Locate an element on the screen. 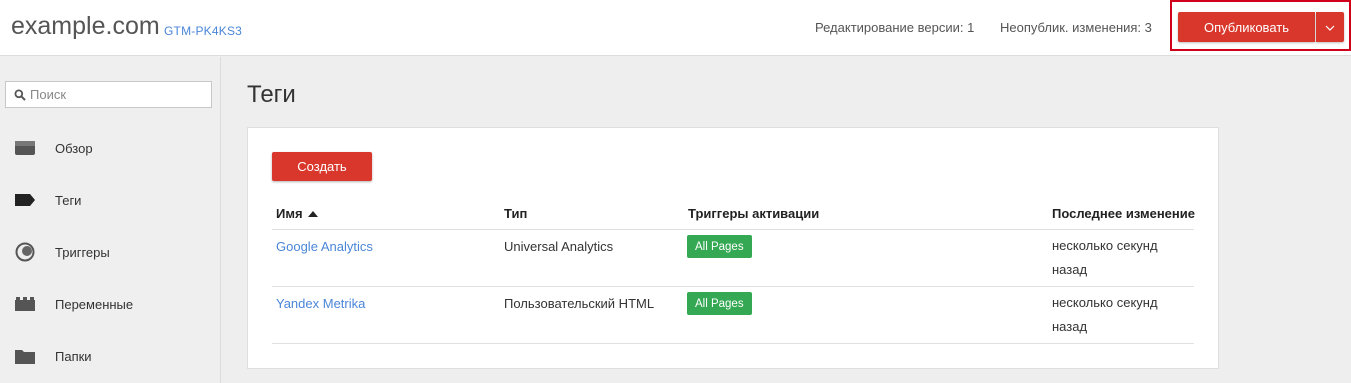  variables-icon is located at coordinates (25, 304).